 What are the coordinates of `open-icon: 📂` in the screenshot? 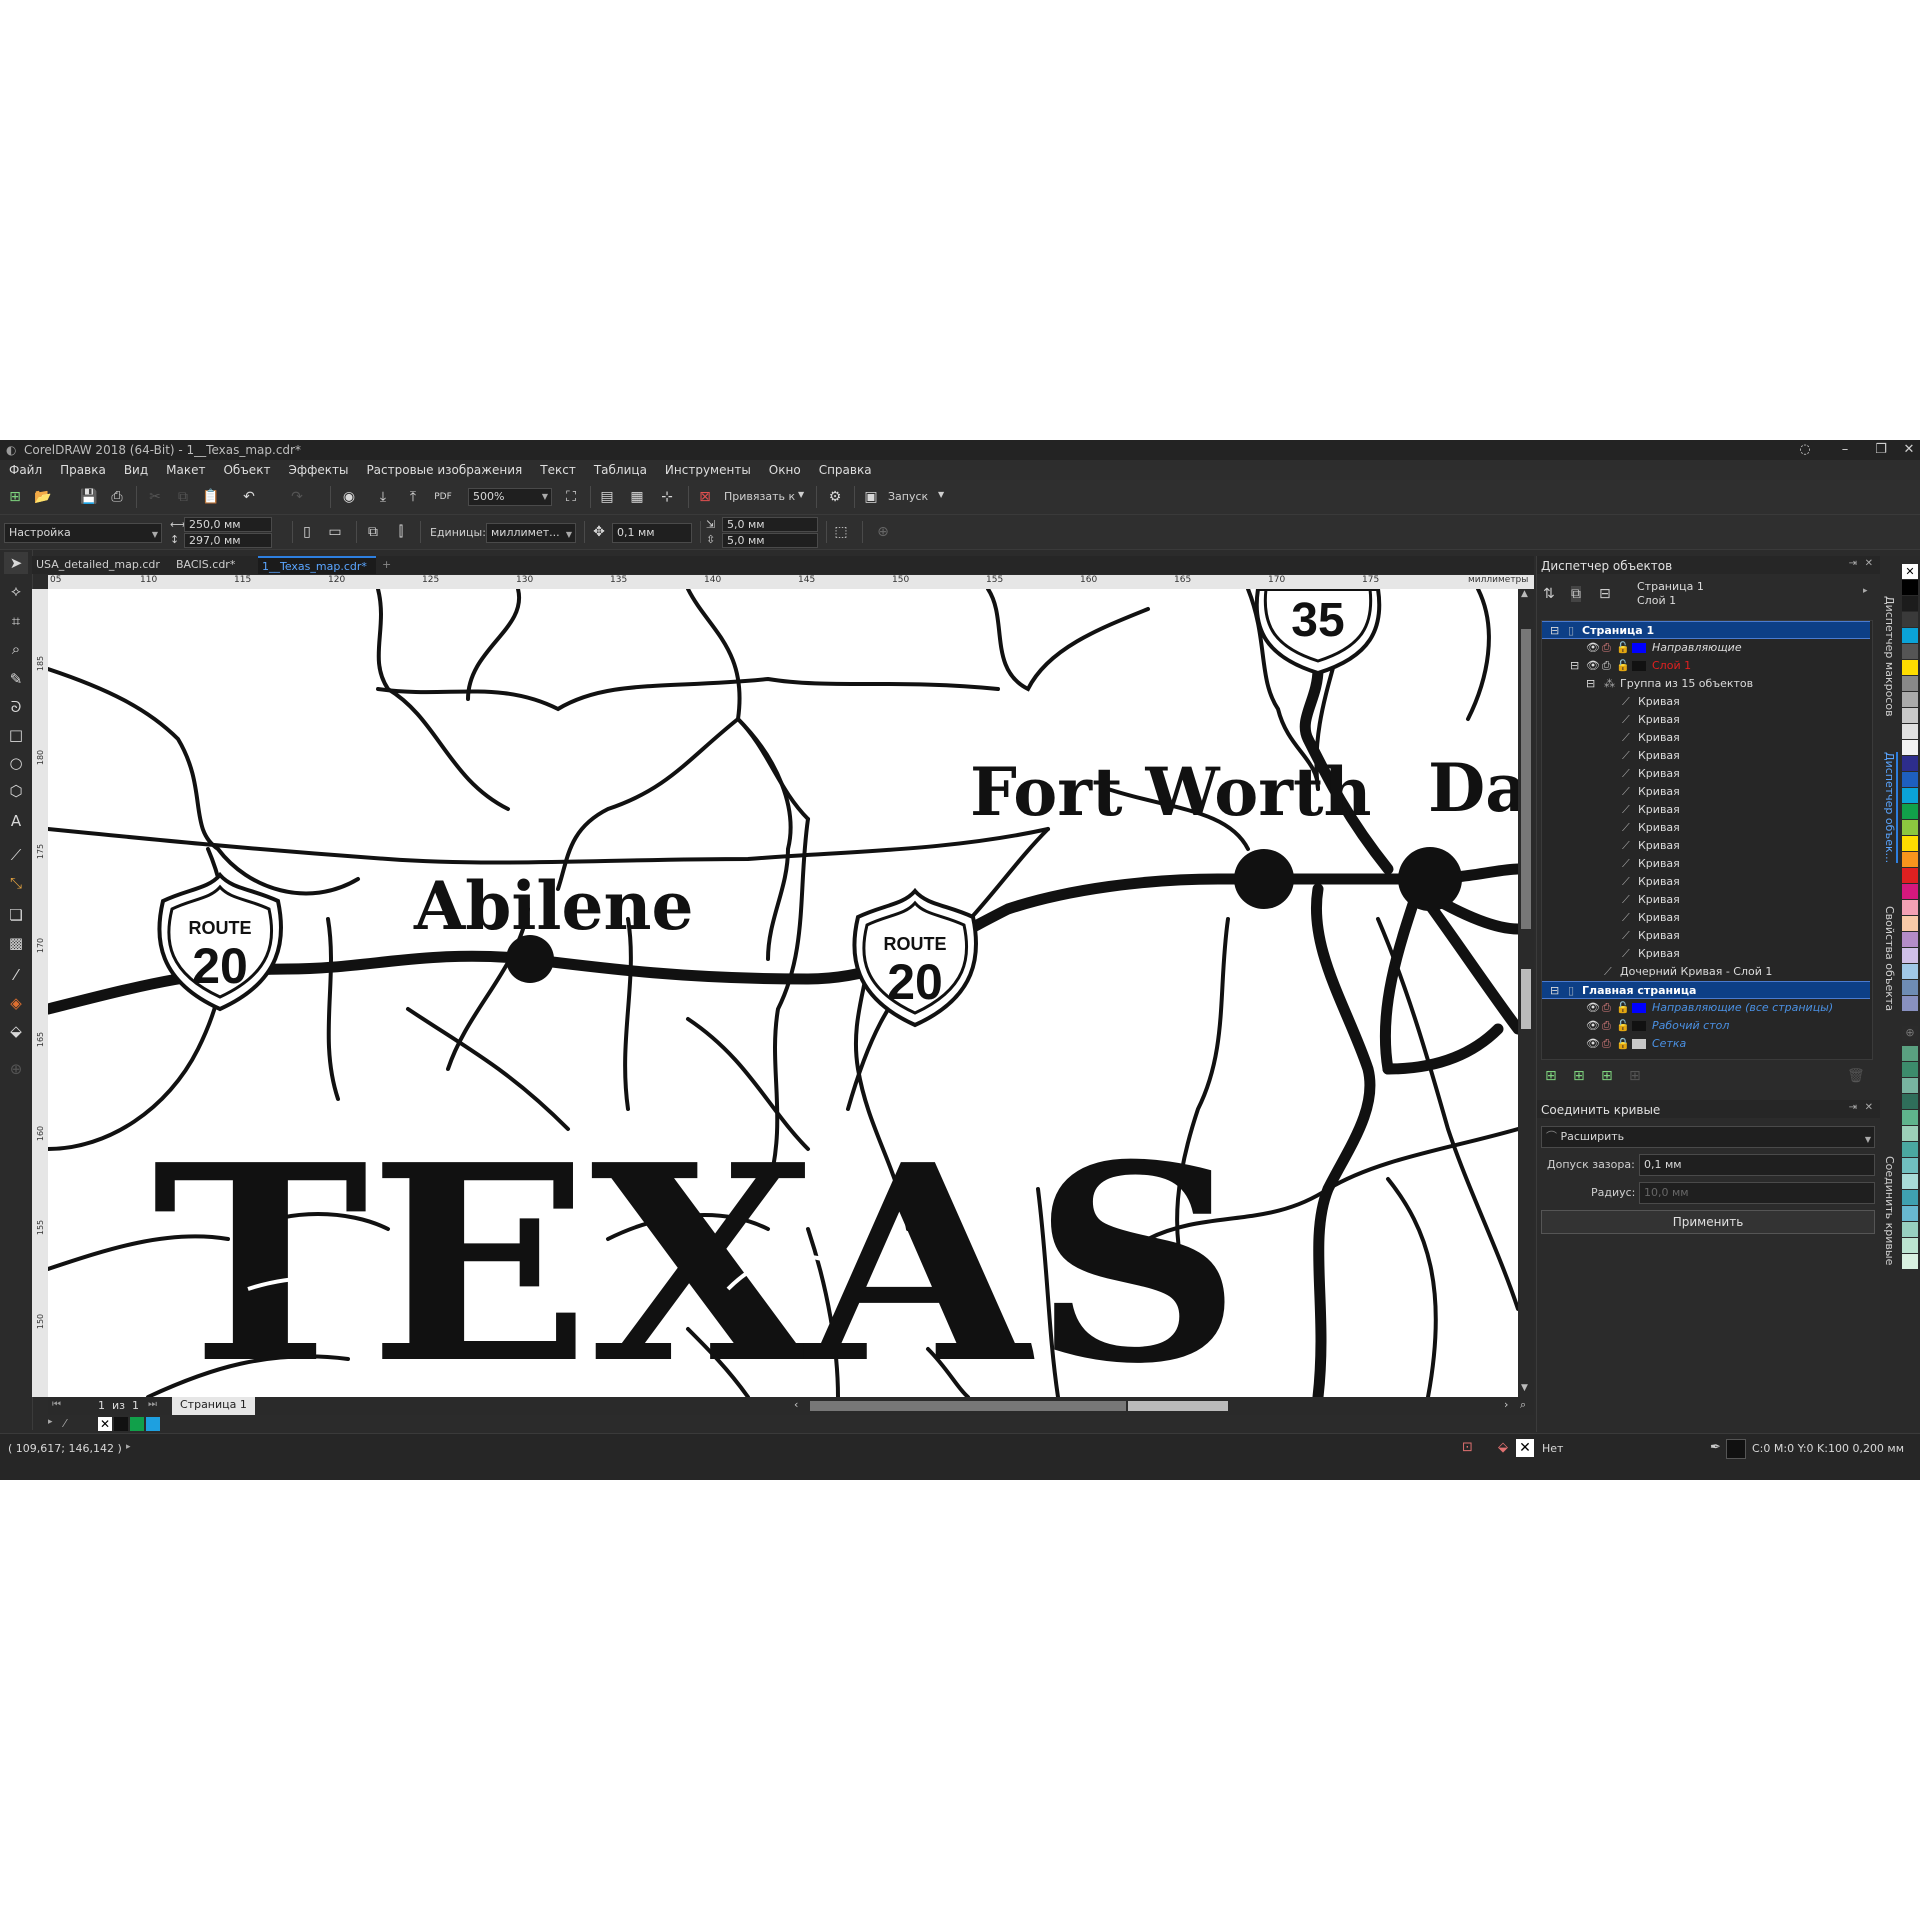 It's located at (43, 497).